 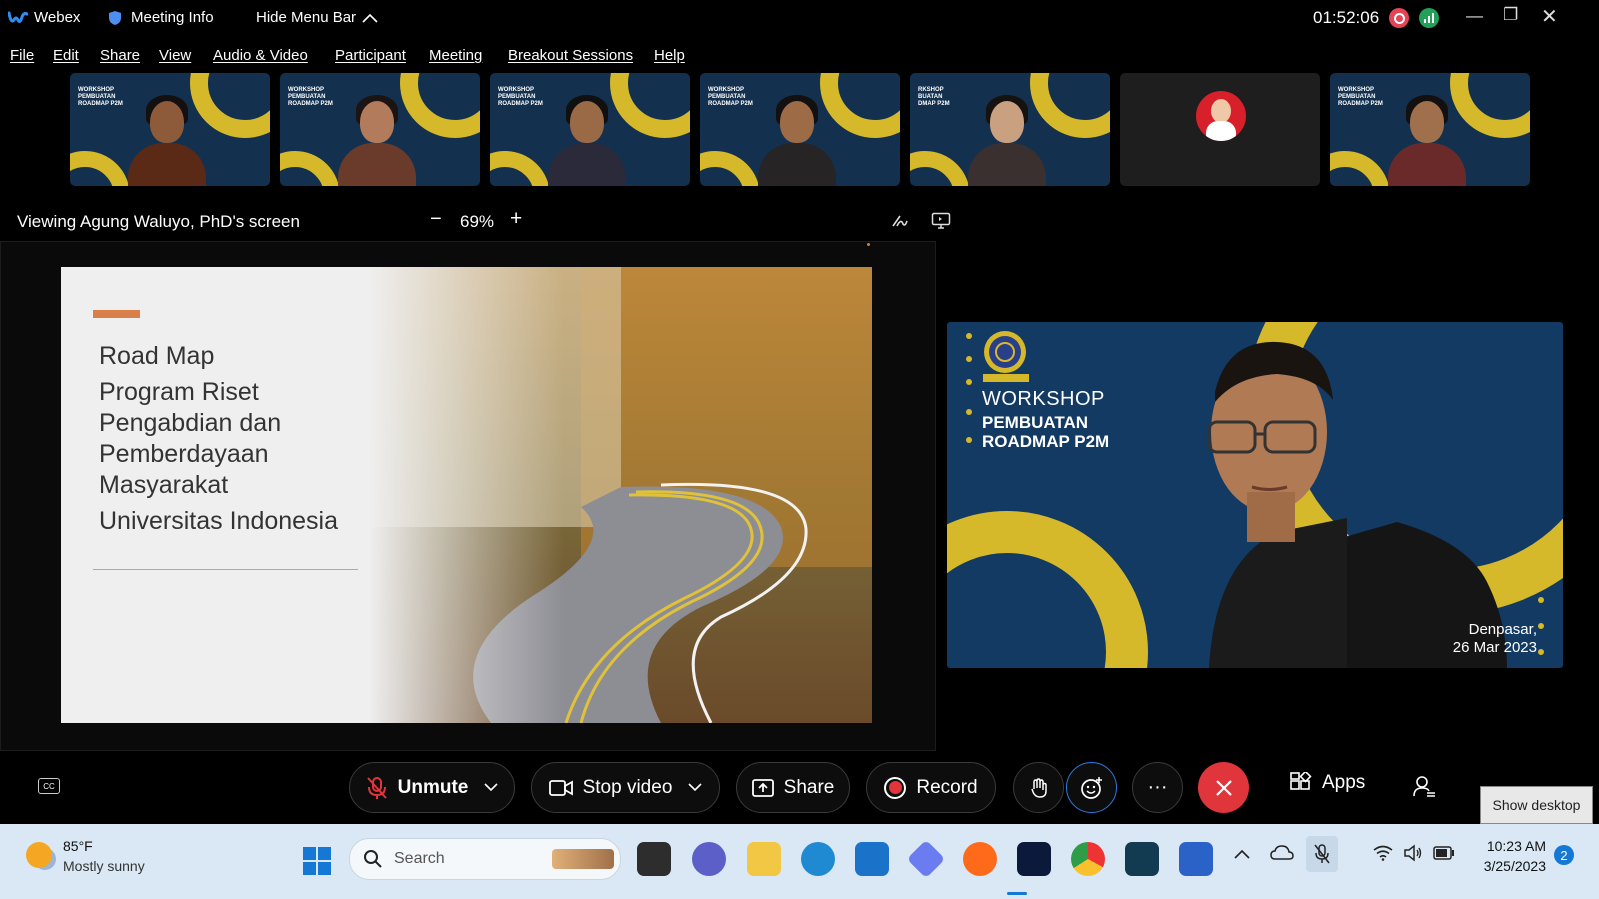 What do you see at coordinates (762, 787) in the screenshot?
I see `share-screen-icon` at bounding box center [762, 787].